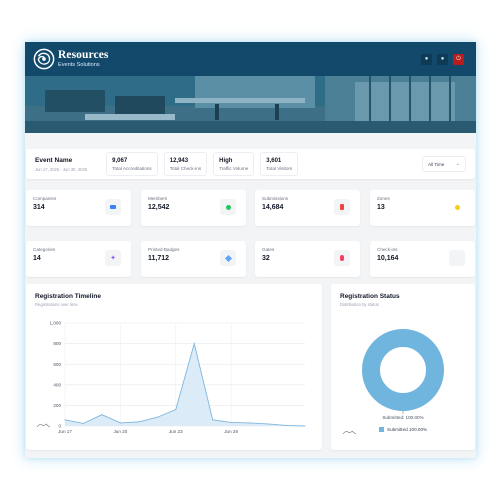  I want to click on status-legend: Submitted 100.00%, so click(403, 429).